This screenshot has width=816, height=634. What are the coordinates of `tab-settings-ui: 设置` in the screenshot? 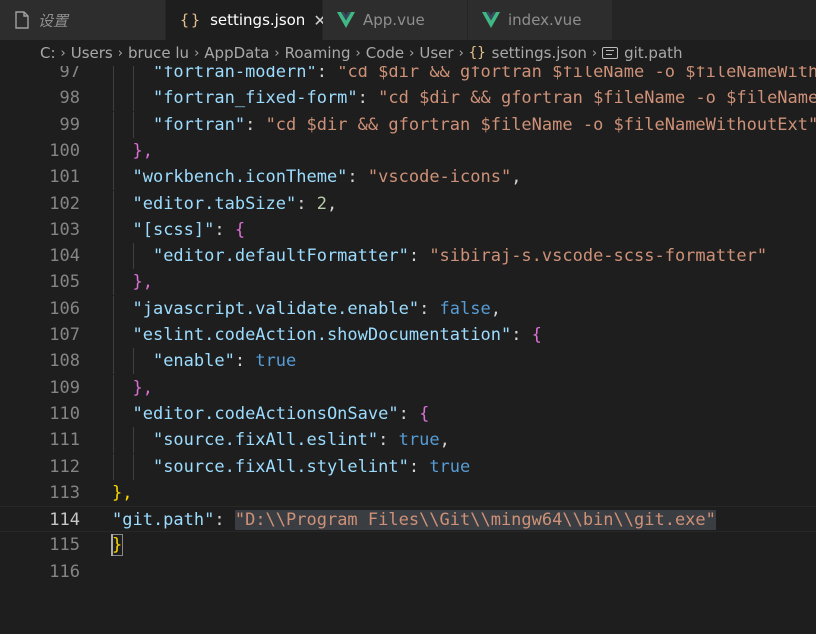 It's located at (83, 20).